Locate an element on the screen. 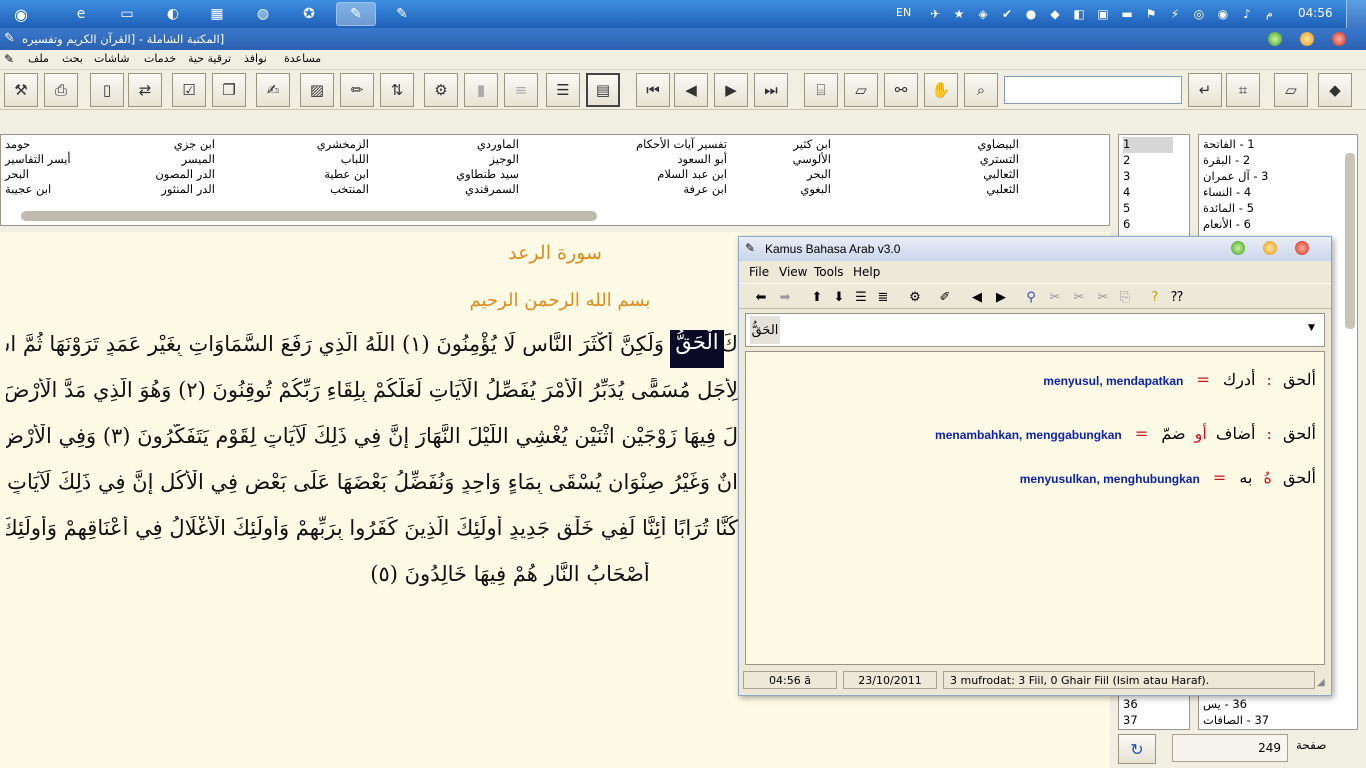 Image resolution: width=1366 pixels, height=768 pixels. list-icon: ☰ is located at coordinates (861, 297).